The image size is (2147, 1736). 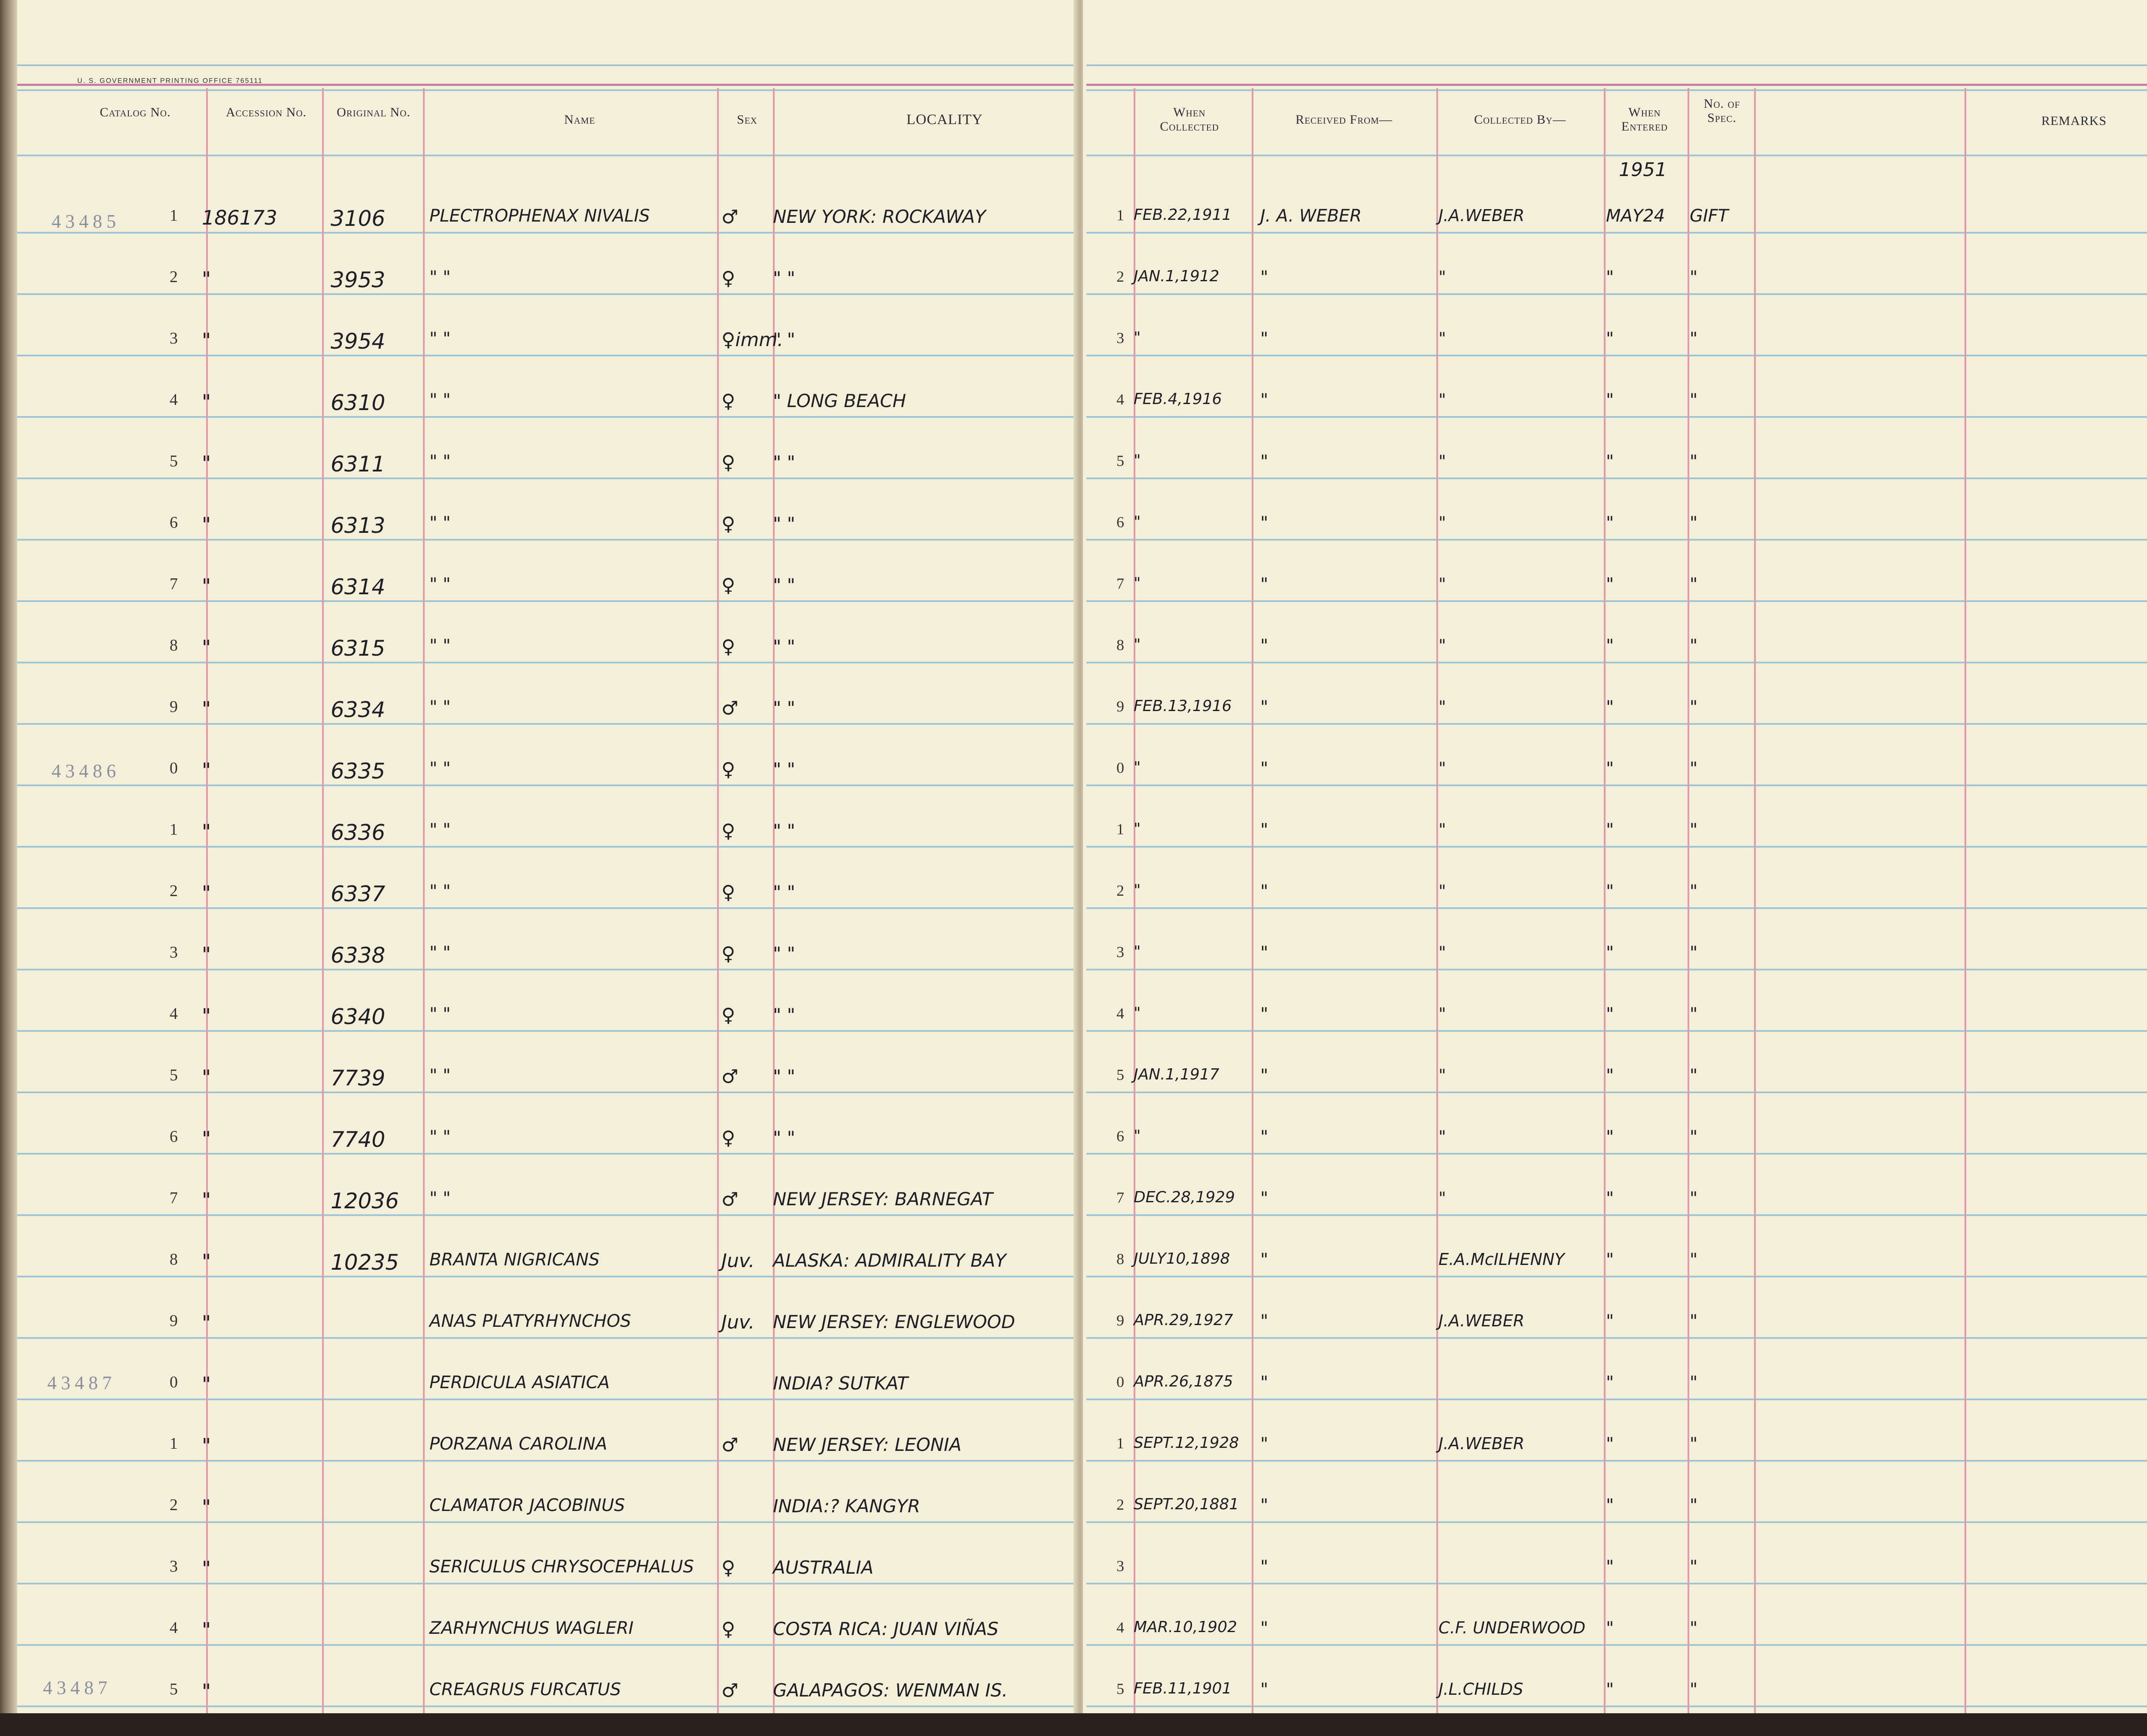 What do you see at coordinates (895, 1322) in the screenshot?
I see `locality-cell: NEW JERSEY: ENGLEWOOD` at bounding box center [895, 1322].